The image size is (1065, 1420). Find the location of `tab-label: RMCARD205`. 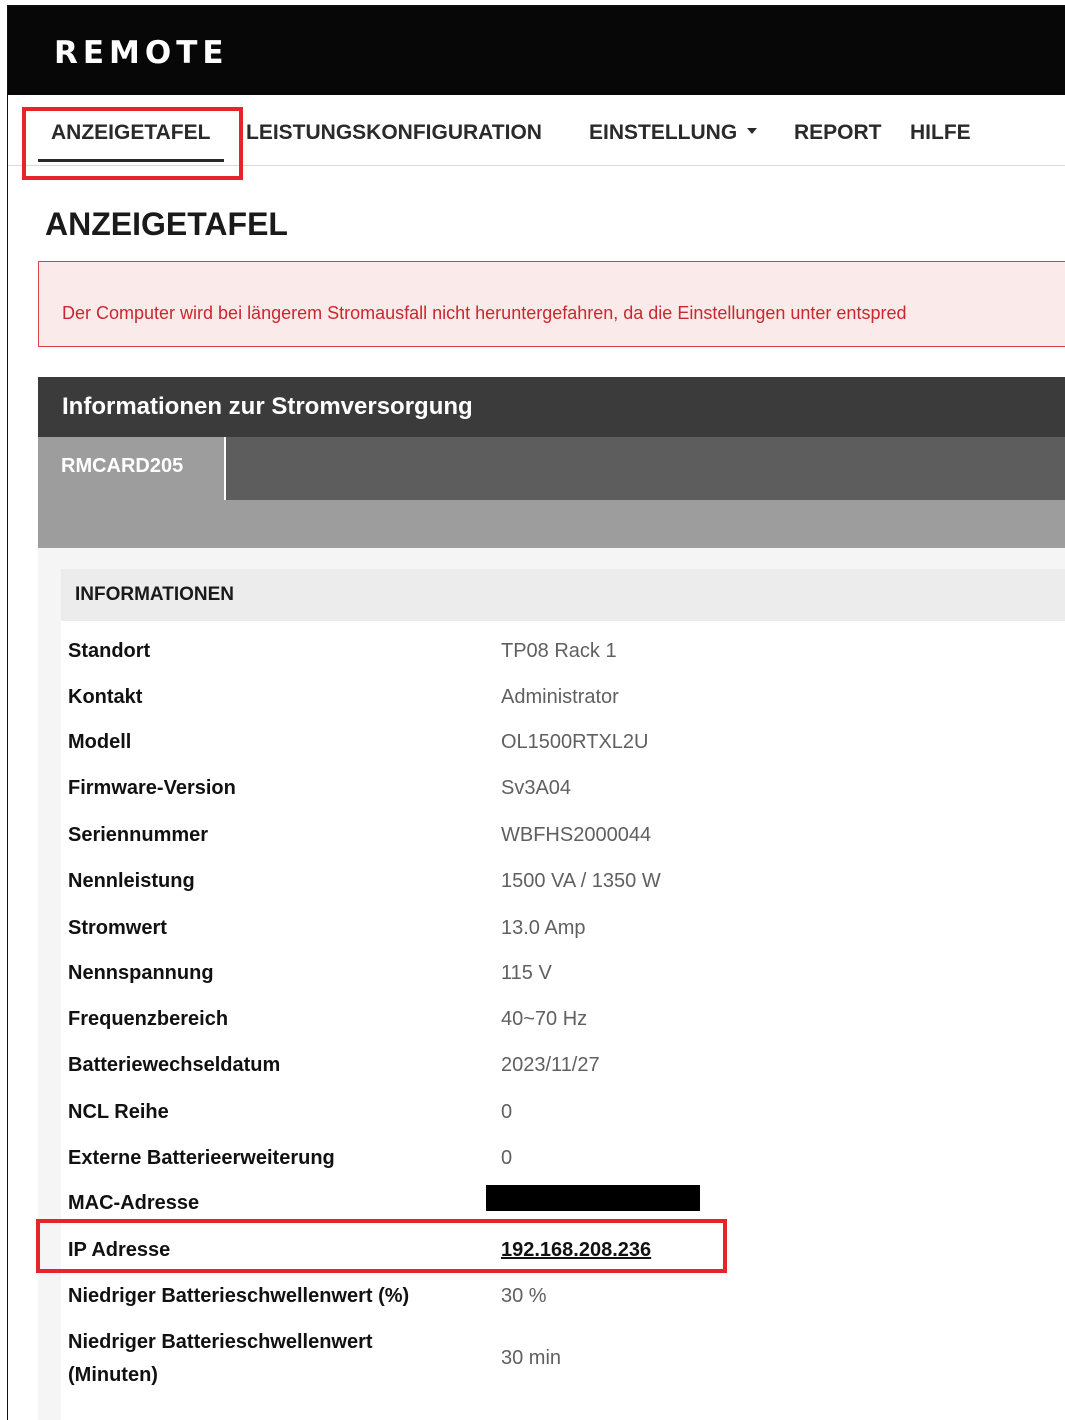

tab-label: RMCARD205 is located at coordinates (122, 466).